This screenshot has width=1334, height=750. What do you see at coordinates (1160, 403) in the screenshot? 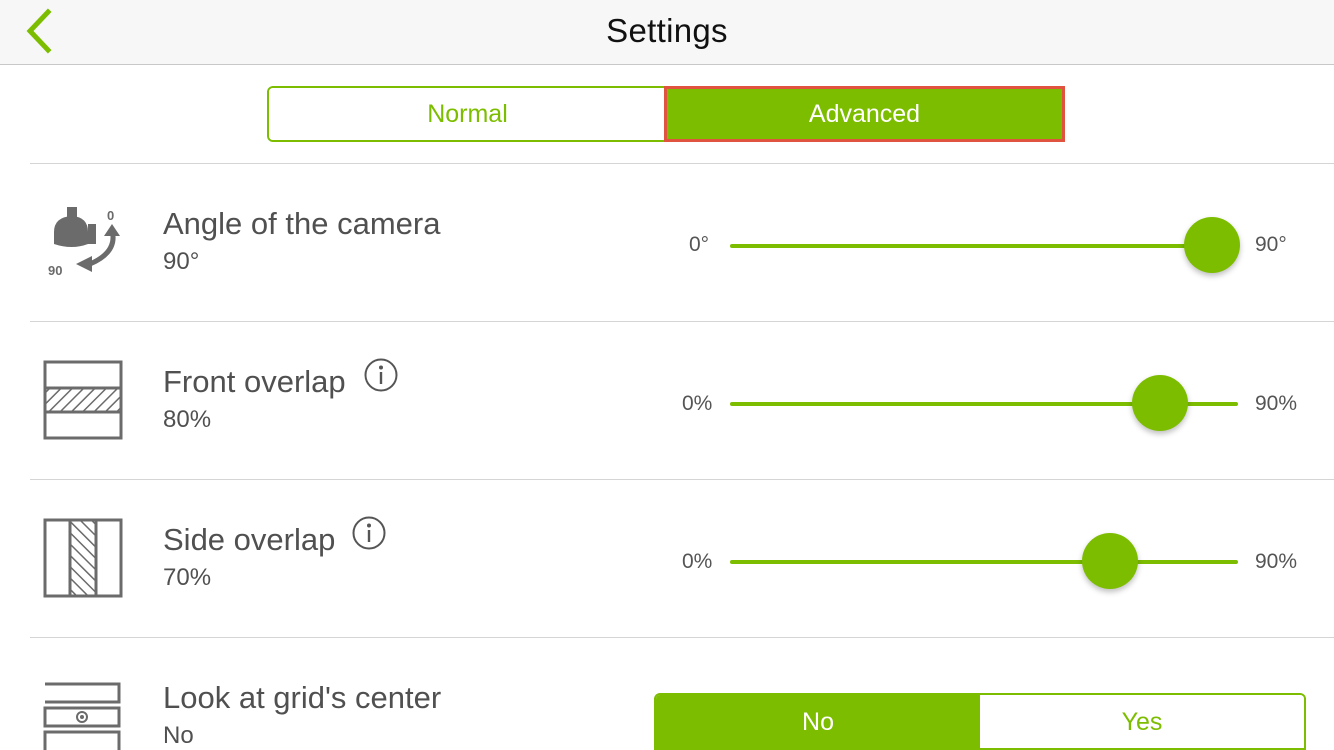
I see `front-overlap-slider-thumb` at bounding box center [1160, 403].